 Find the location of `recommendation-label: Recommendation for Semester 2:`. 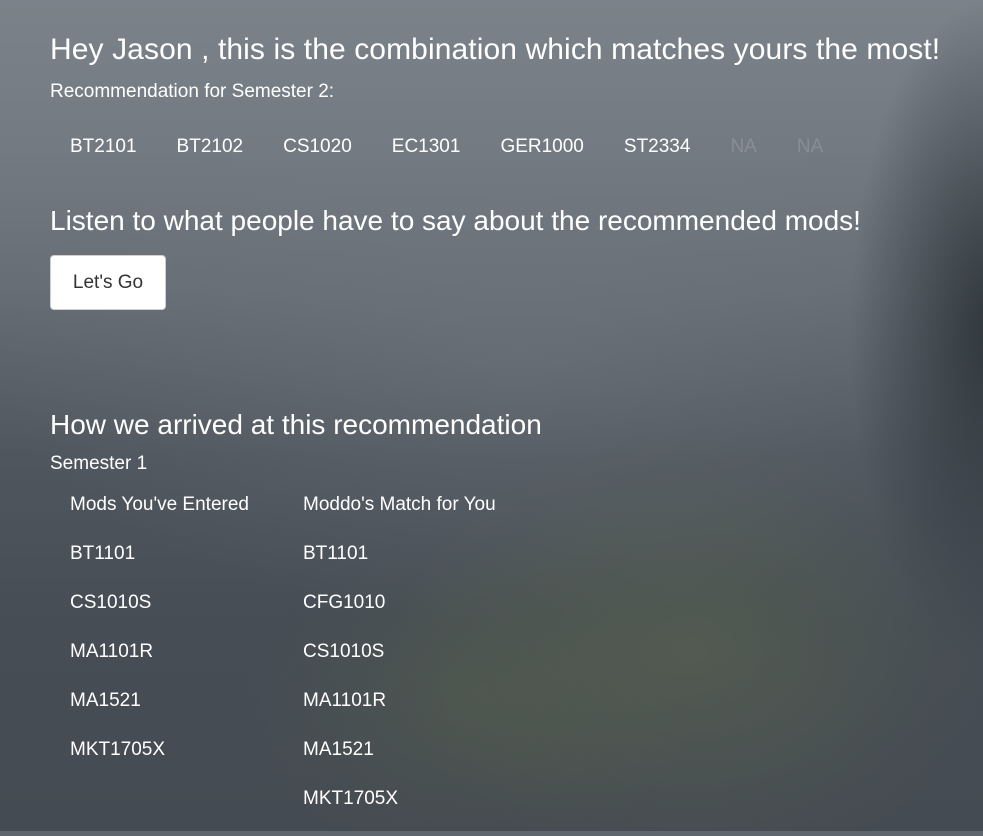

recommendation-label: Recommendation for Semester 2: is located at coordinates (192, 91).